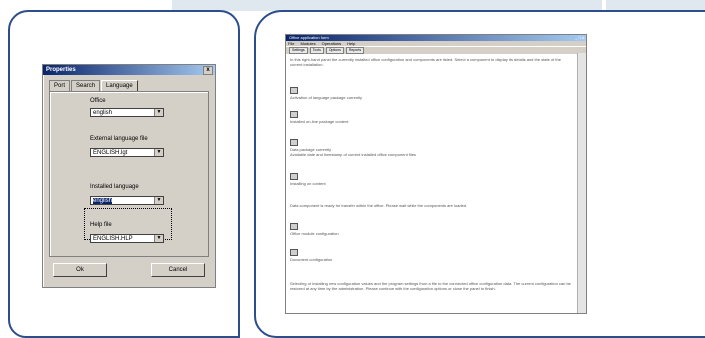  I want to click on external-language-file-label: External language file, so click(119, 139).